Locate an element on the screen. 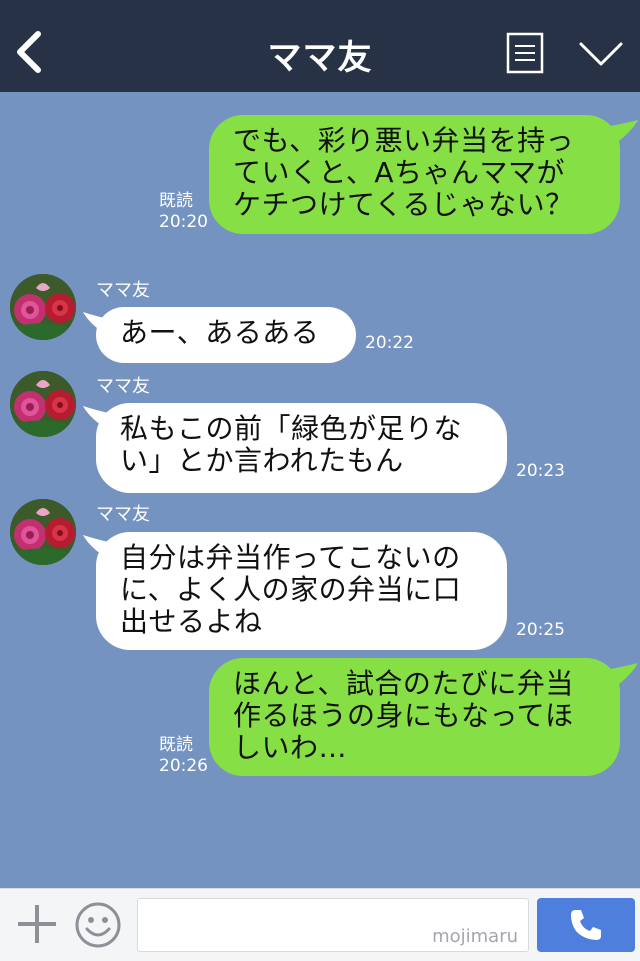 The width and height of the screenshot is (640, 961). emoji-icon is located at coordinates (98, 925).